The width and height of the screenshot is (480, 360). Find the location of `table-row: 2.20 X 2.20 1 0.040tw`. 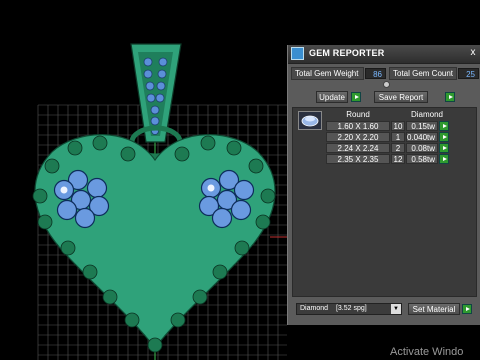

table-row: 2.20 X 2.20 1 0.040tw is located at coordinates (385, 137).